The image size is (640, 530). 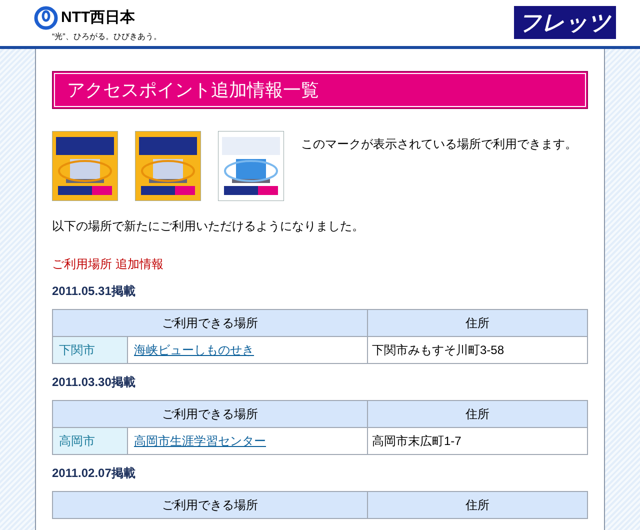 What do you see at coordinates (94, 473) in the screenshot?
I see `date-heading: 2011.02.07掲載` at bounding box center [94, 473].